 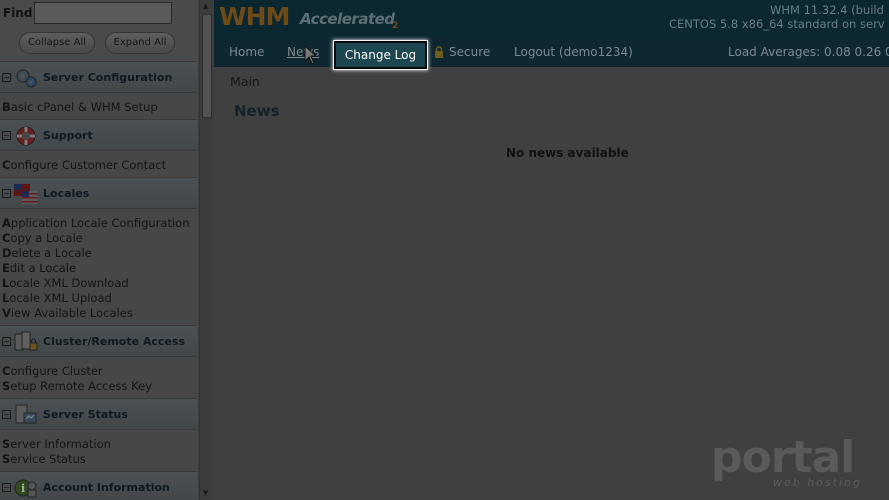 I want to click on section-server-status: − Server Status, so click(x=98, y=414).